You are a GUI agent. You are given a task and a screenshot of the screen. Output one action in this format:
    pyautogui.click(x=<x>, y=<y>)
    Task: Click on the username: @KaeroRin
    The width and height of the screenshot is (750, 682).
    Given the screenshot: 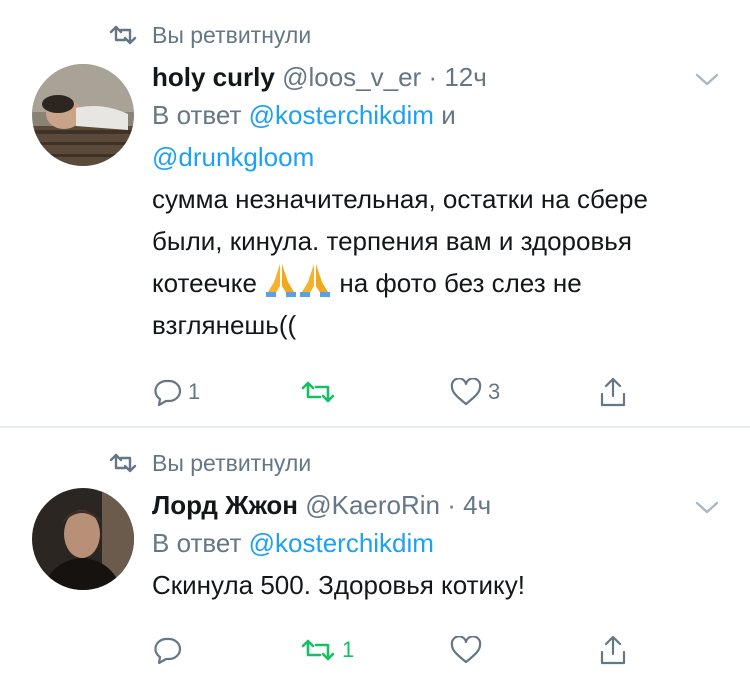 What is the action you would take?
    pyautogui.click(x=372, y=505)
    